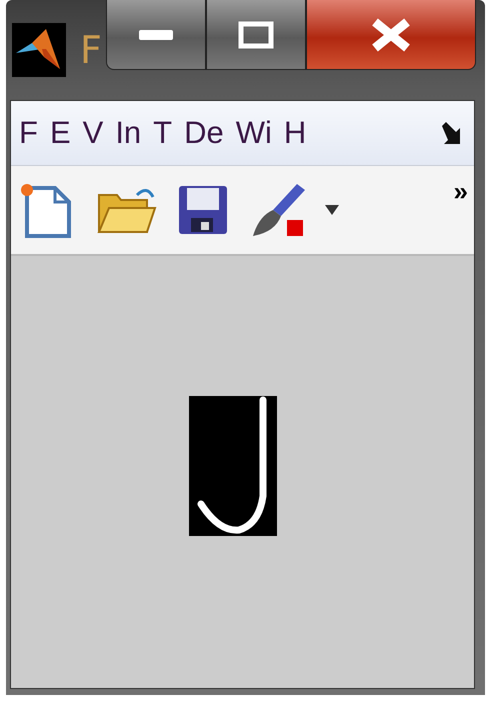  I want to click on menu-item: In, so click(128, 133).